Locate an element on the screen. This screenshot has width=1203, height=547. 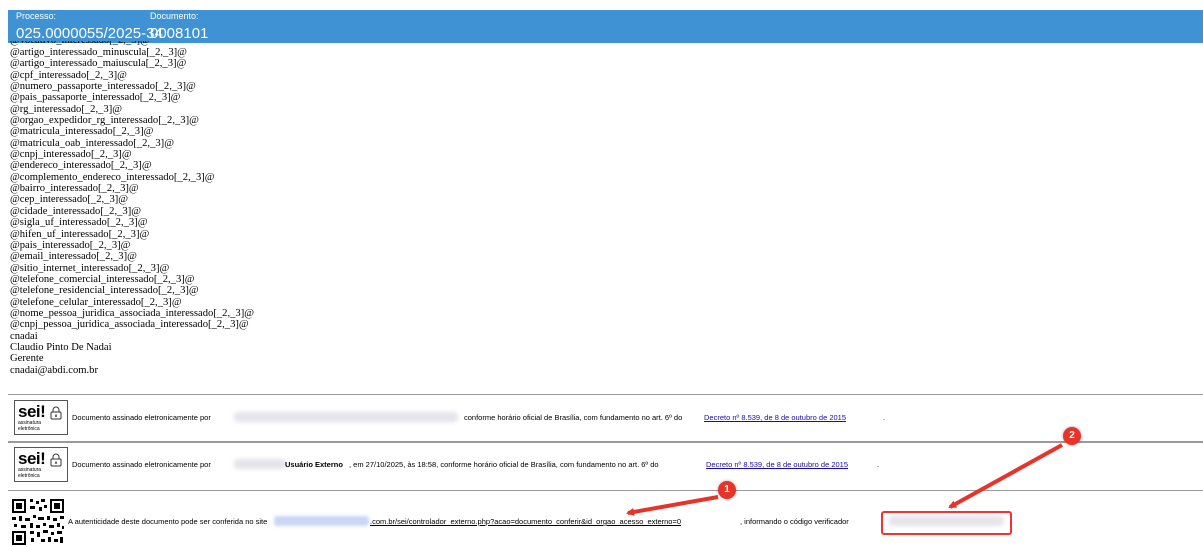
annotation-badge-2: 2 is located at coordinates (1072, 436).